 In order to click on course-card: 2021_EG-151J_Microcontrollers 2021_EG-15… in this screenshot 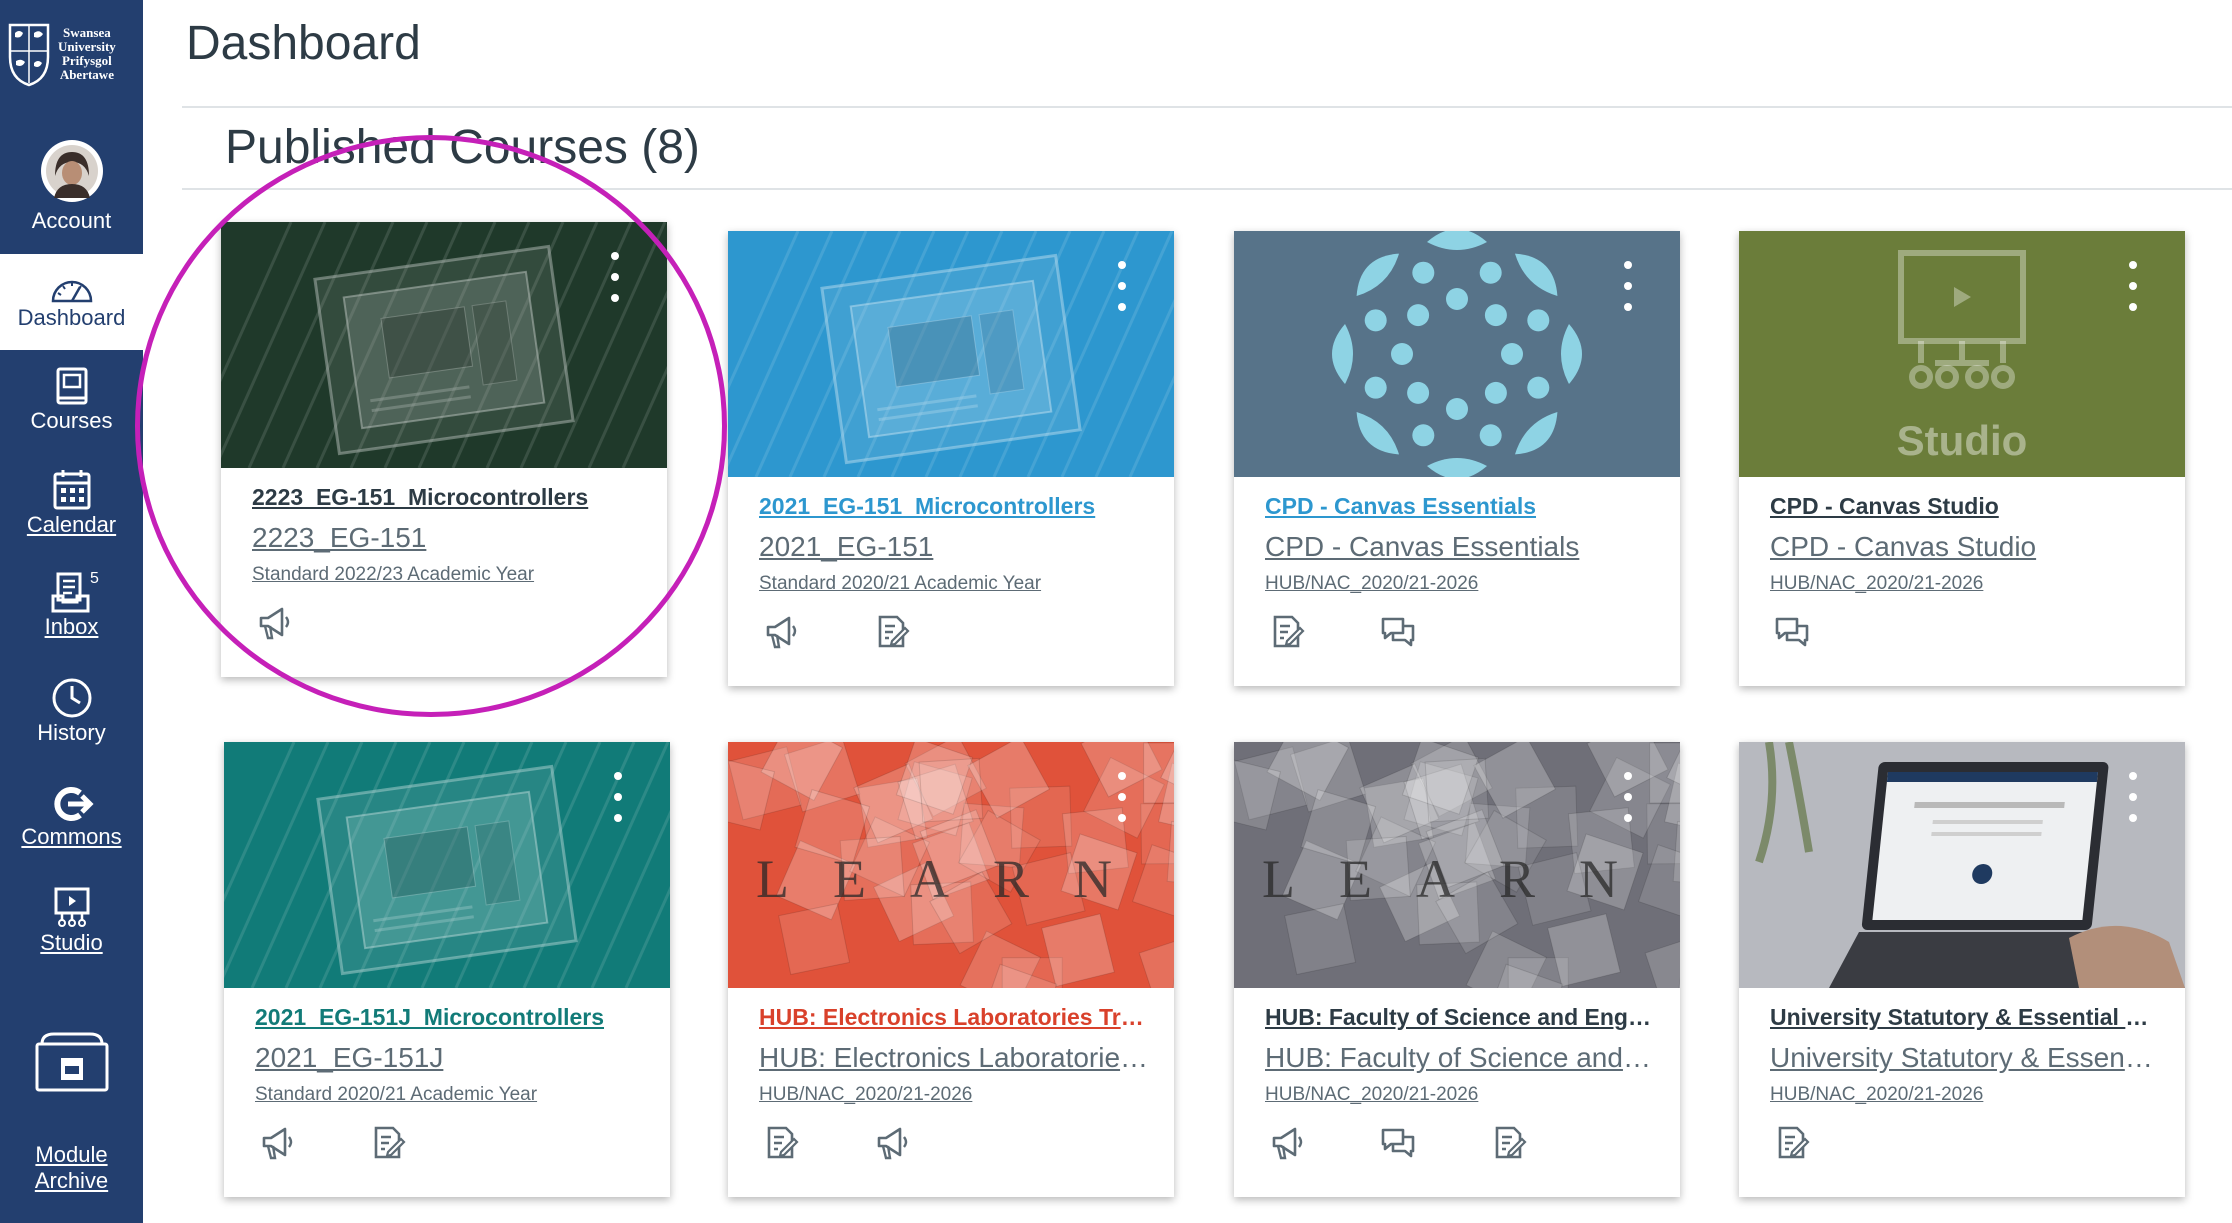, I will do `click(447, 969)`.